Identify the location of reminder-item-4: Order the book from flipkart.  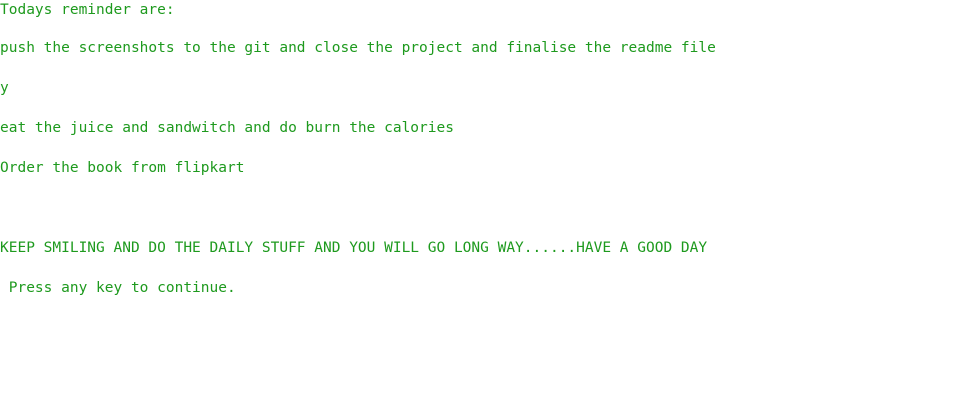
(122, 168).